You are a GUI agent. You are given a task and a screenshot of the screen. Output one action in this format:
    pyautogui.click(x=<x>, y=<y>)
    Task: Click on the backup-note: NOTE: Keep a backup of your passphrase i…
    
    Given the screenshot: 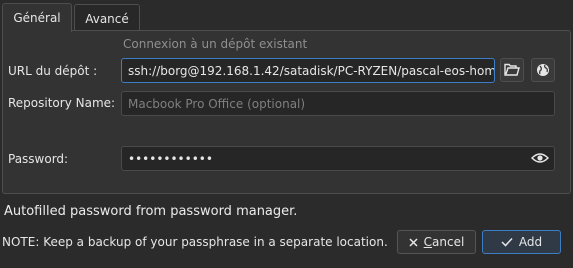 What is the action you would take?
    pyautogui.click(x=195, y=242)
    